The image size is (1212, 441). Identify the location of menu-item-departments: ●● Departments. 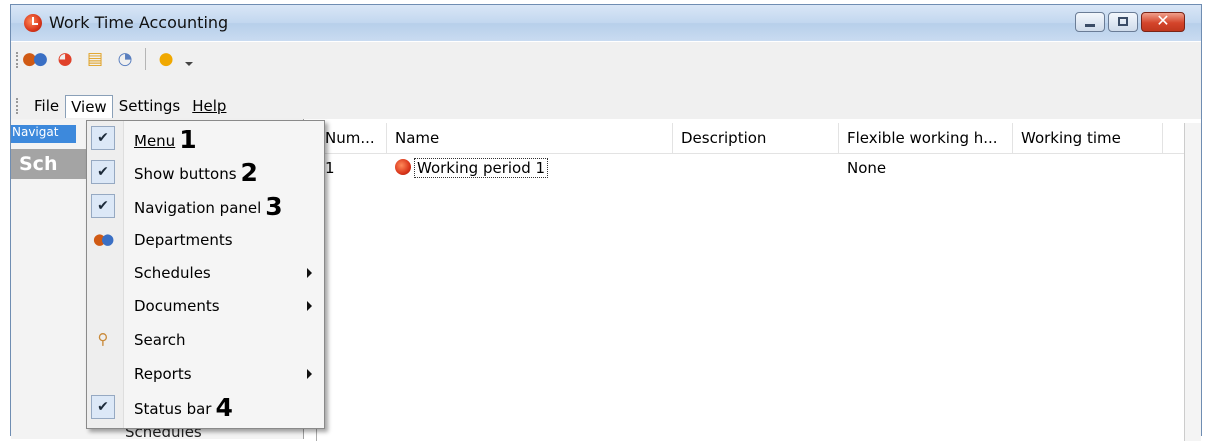
(205, 240).